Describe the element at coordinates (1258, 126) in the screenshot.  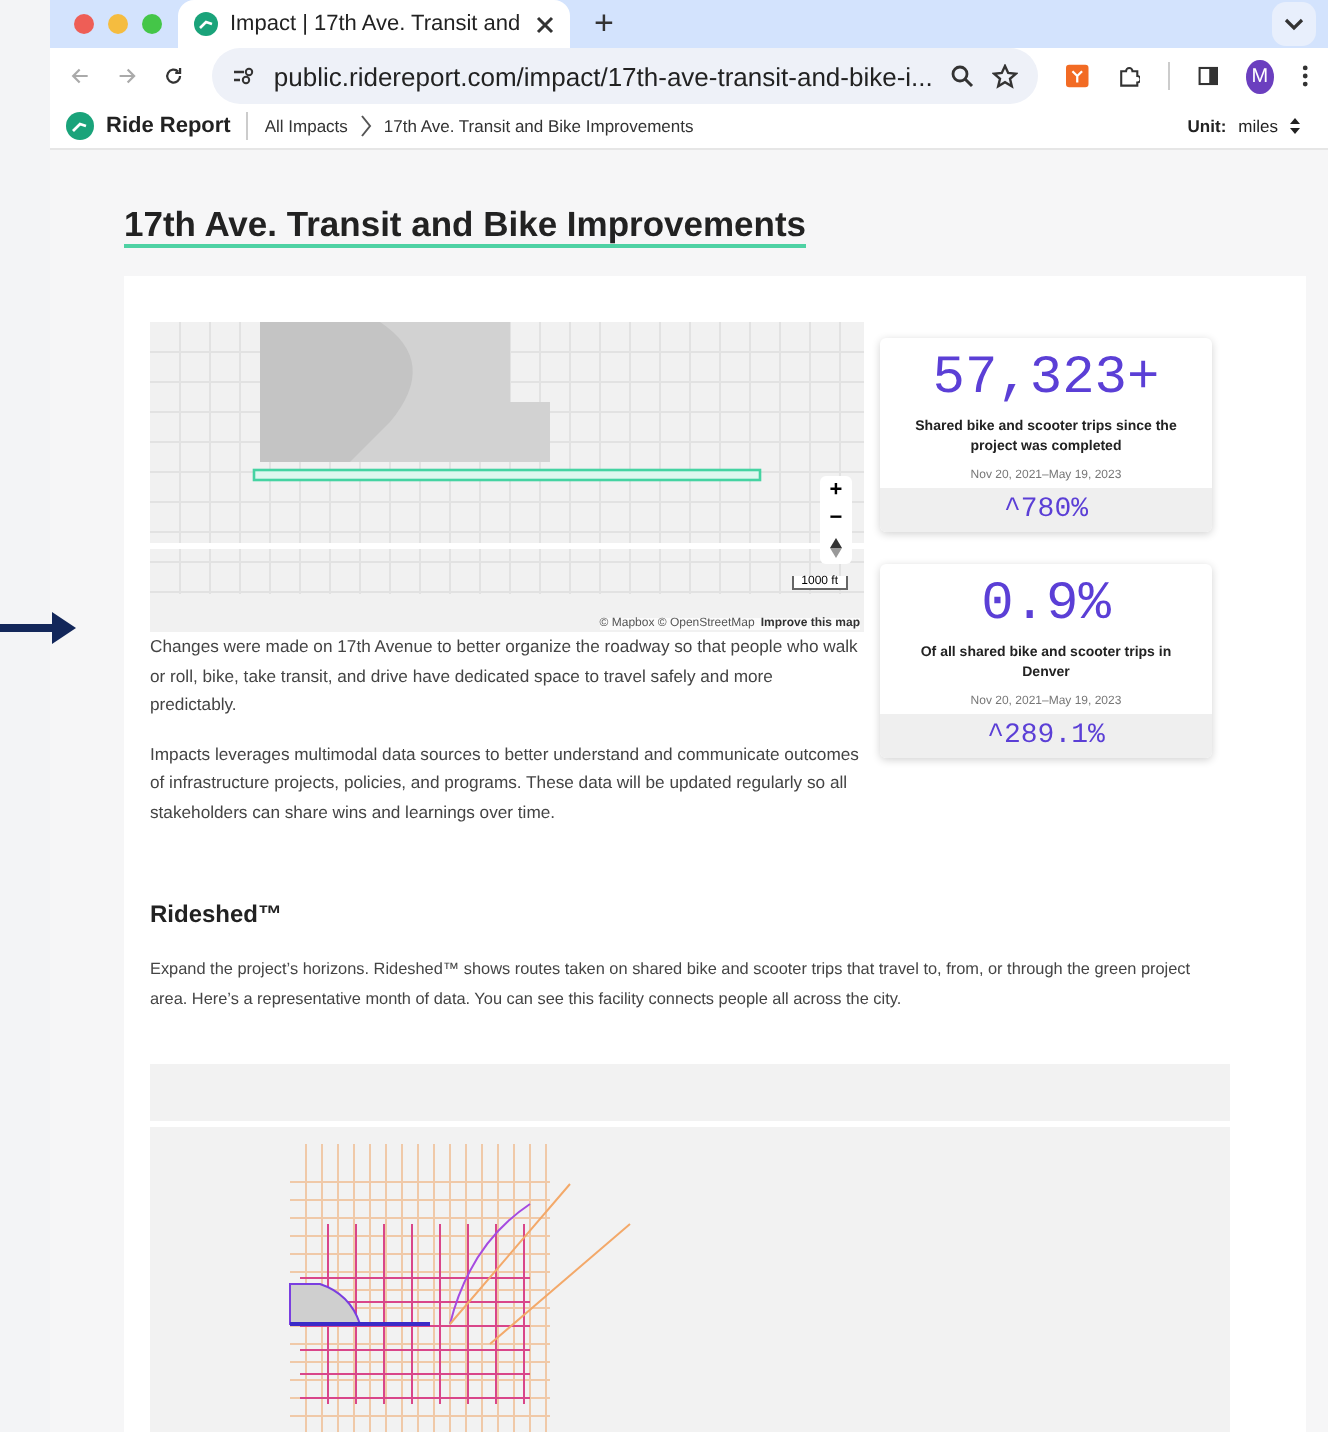
I see `unit-select: miles` at that location.